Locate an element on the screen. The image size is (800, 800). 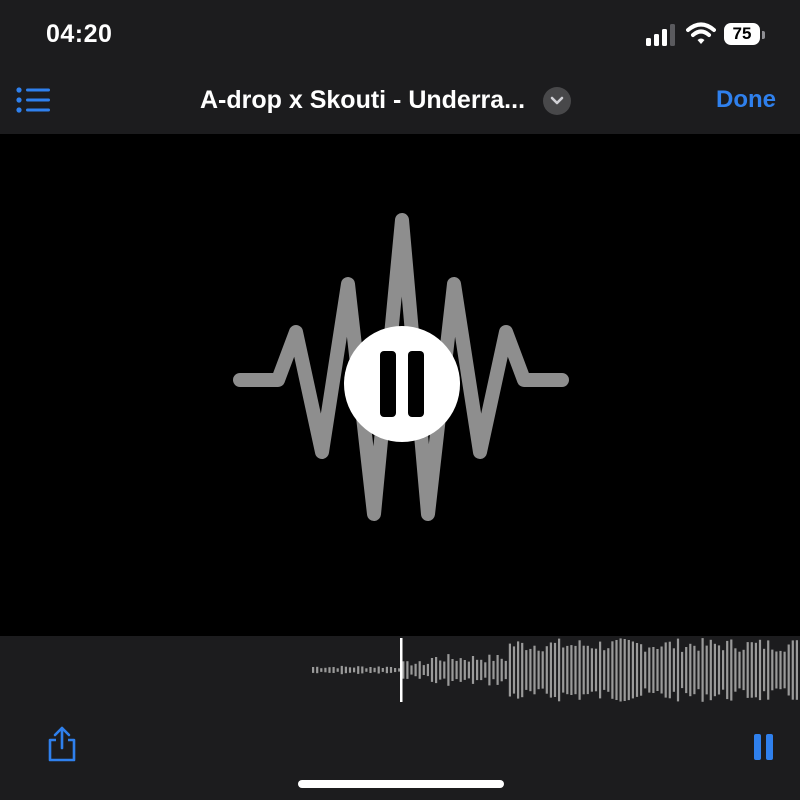
battery-percent: 75 is located at coordinates (742, 33).